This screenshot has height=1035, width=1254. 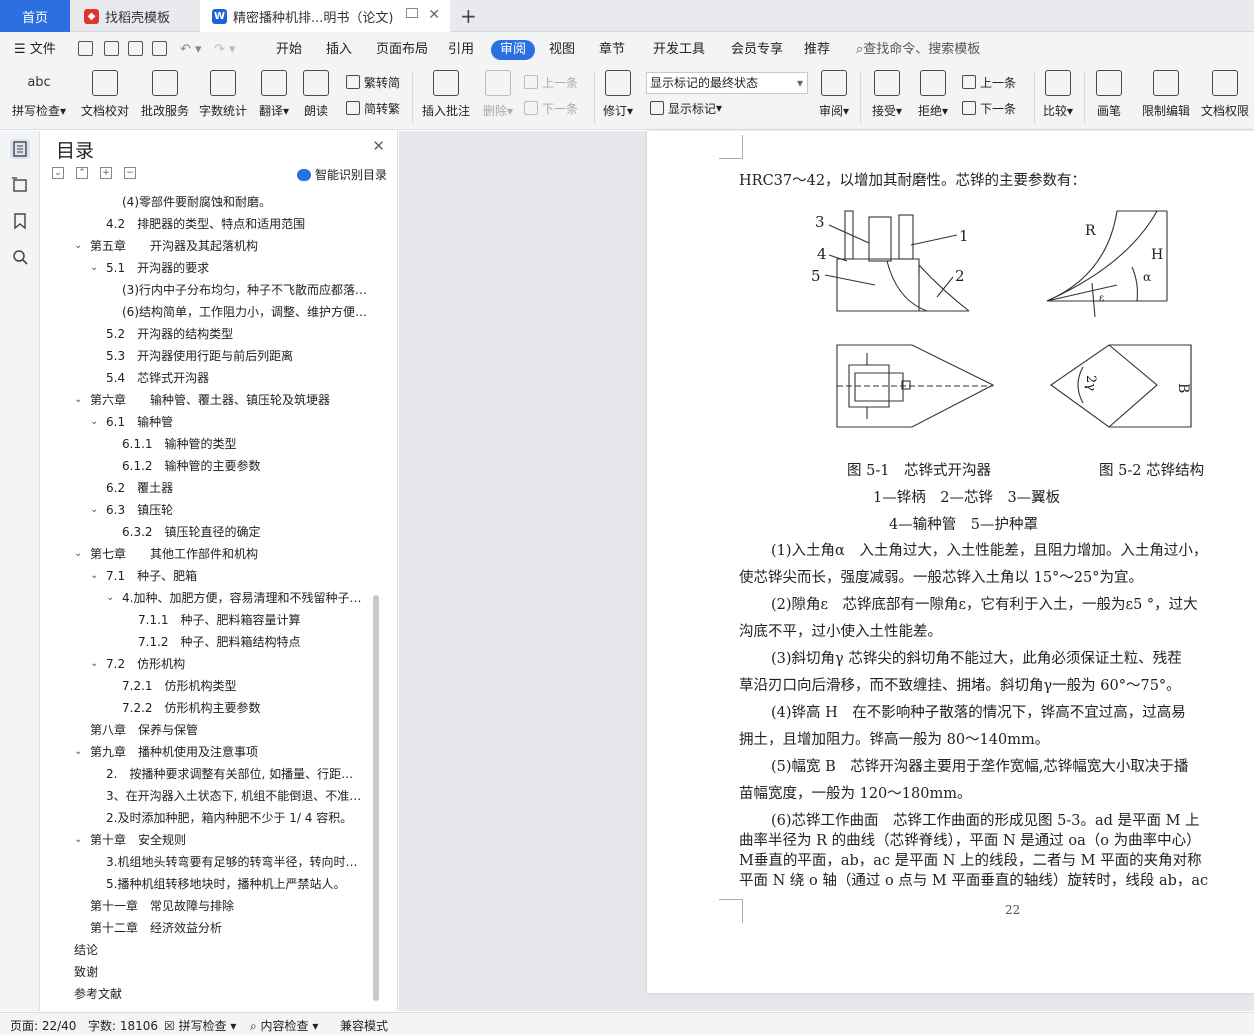 I want to click on translate-button: 翻译▾, so click(x=274, y=94).